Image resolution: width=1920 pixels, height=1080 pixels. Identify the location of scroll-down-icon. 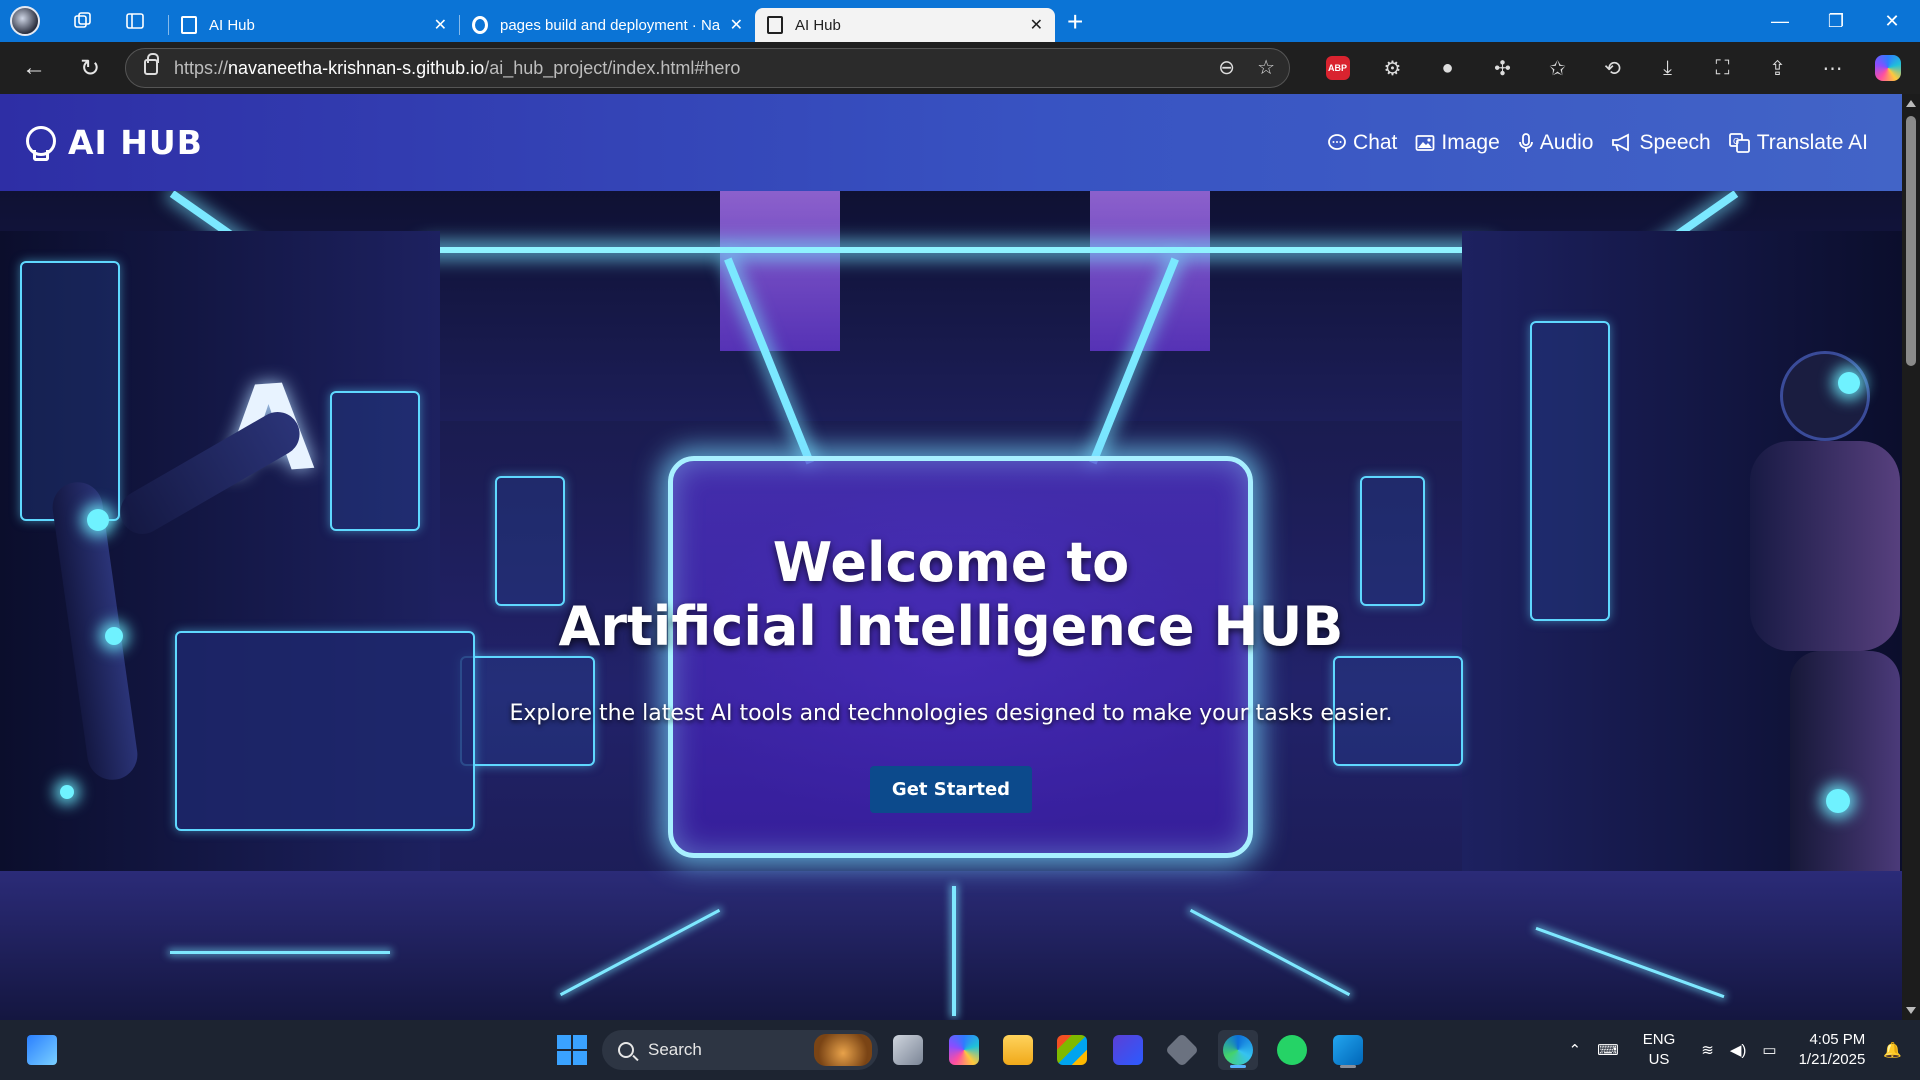
(1911, 1010).